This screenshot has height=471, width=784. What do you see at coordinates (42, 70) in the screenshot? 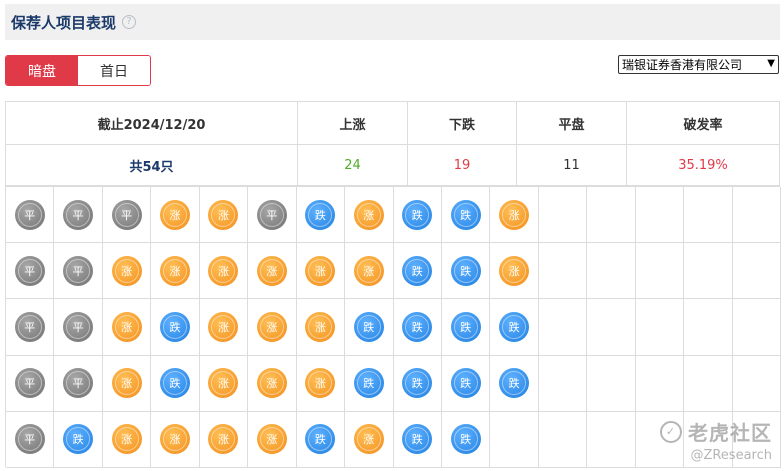
I see `tab-dark-market: 暗盘` at bounding box center [42, 70].